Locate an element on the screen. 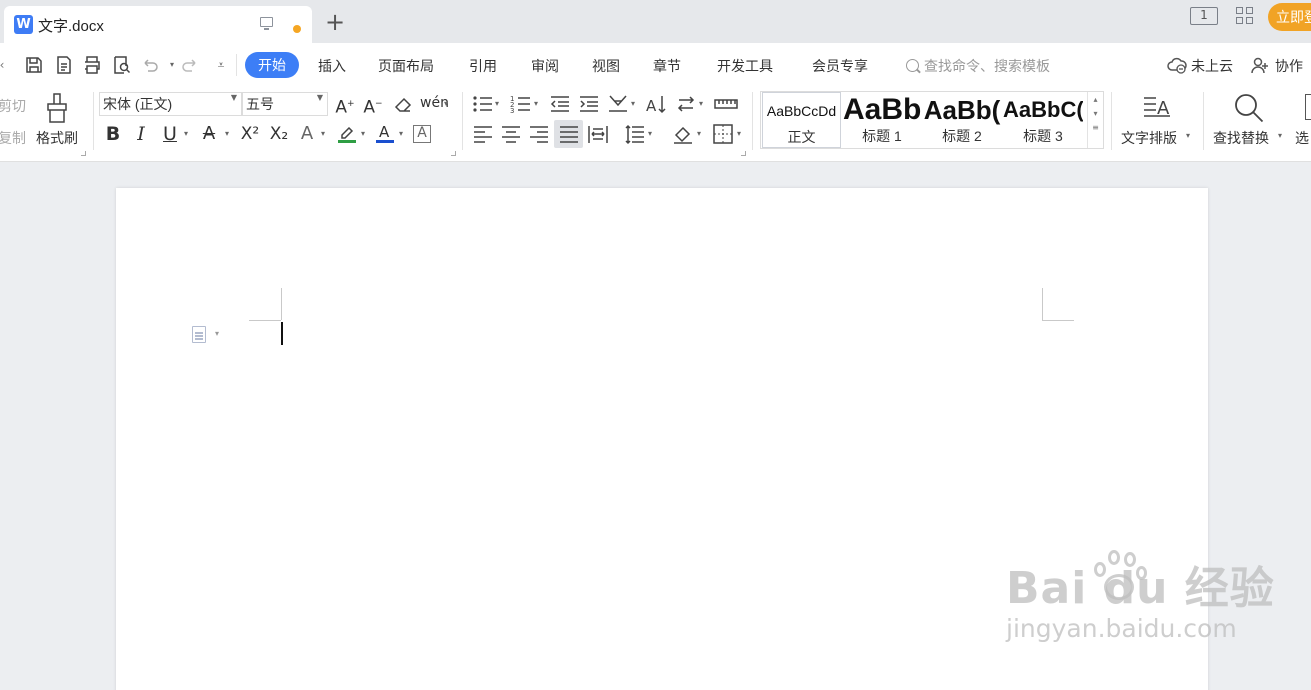  format-painter-icon is located at coordinates (57, 108).